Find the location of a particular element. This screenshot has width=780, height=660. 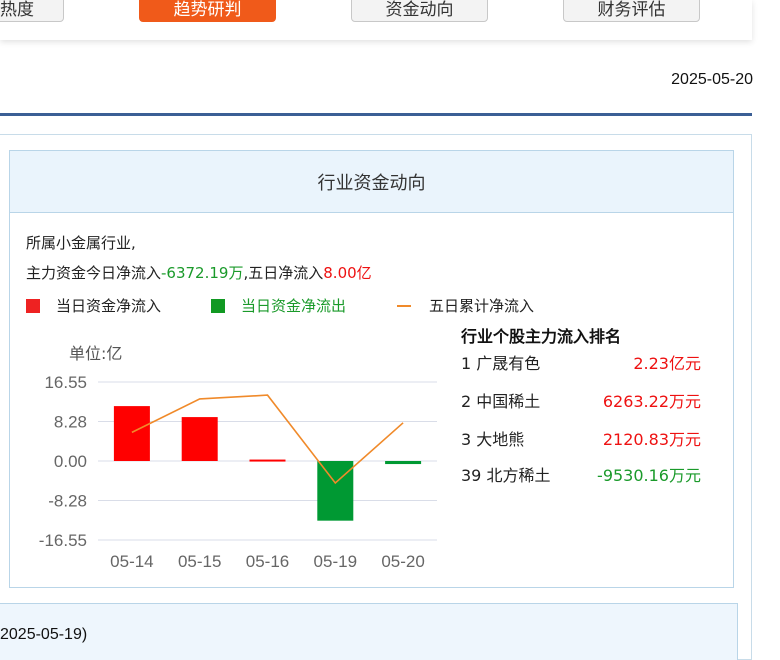

five-day-net-flow: 8.00 is located at coordinates (340, 273).